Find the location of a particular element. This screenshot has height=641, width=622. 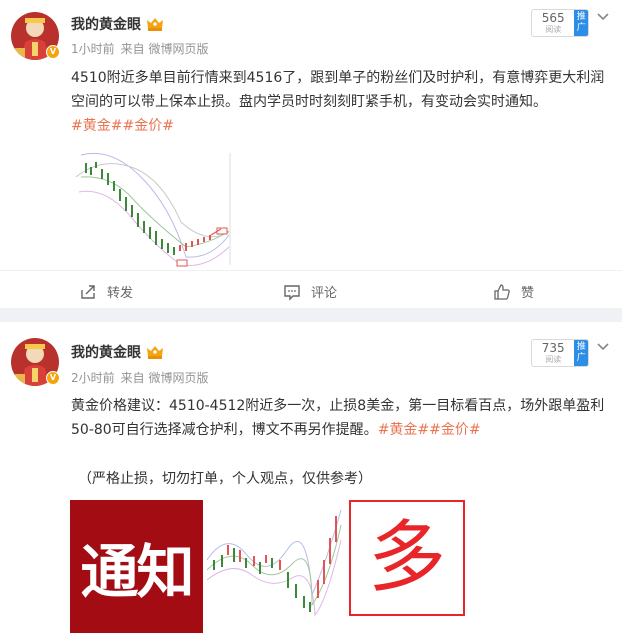

repost-button: 转发 is located at coordinates (106, 291).